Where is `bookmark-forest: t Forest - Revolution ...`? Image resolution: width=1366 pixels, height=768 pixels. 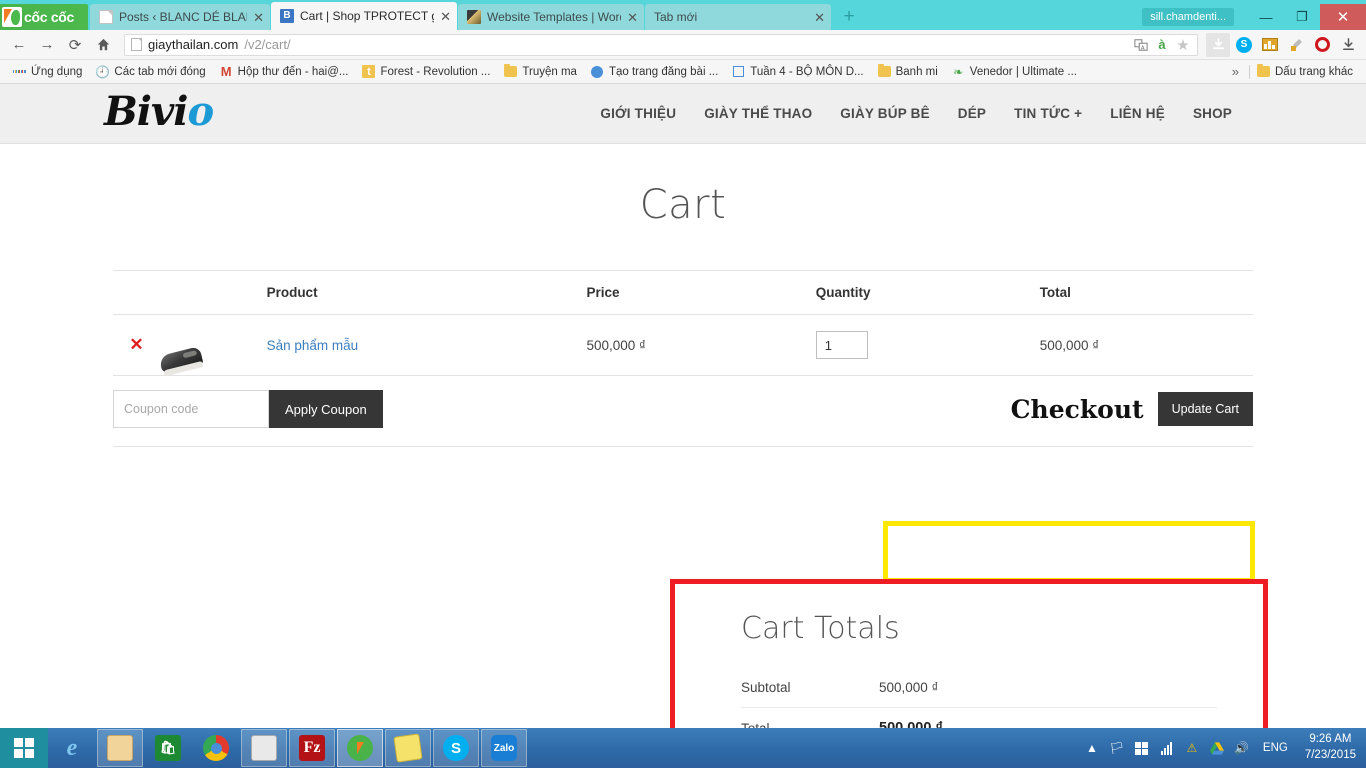
bookmark-forest: t Forest - Revolution ... is located at coordinates (426, 71).